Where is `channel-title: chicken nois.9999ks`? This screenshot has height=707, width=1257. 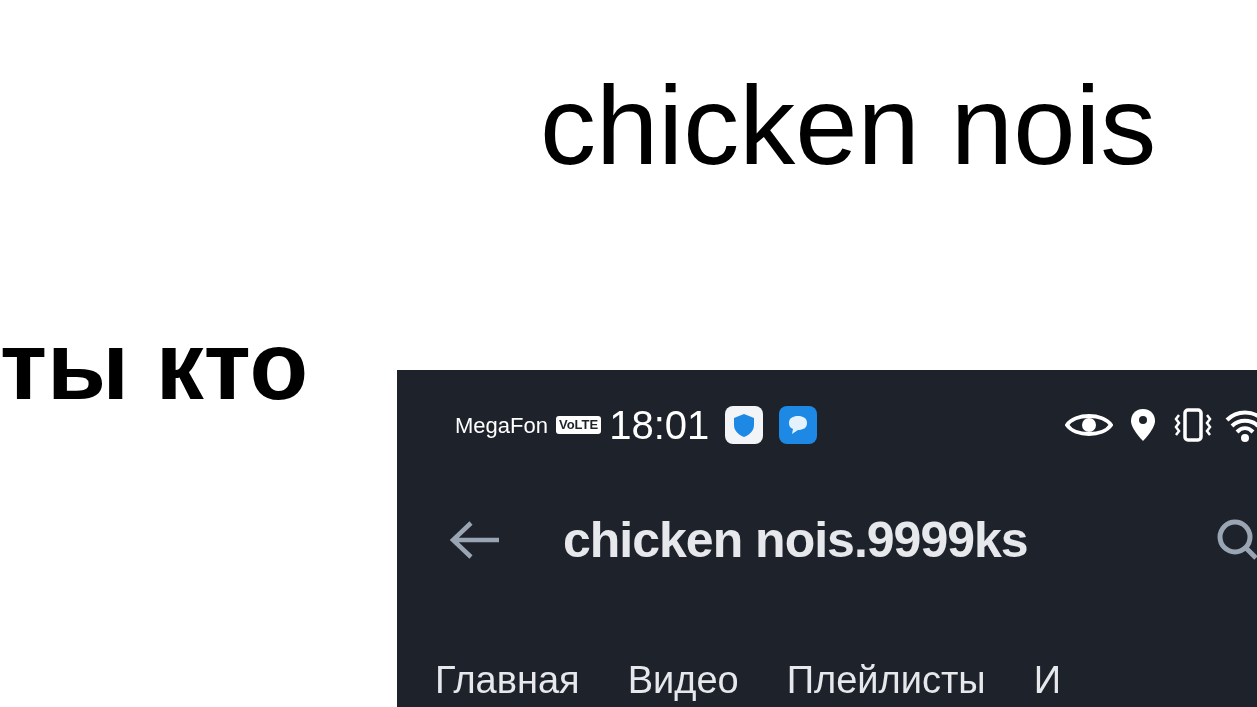
channel-title: chicken nois.9999ks is located at coordinates (795, 540).